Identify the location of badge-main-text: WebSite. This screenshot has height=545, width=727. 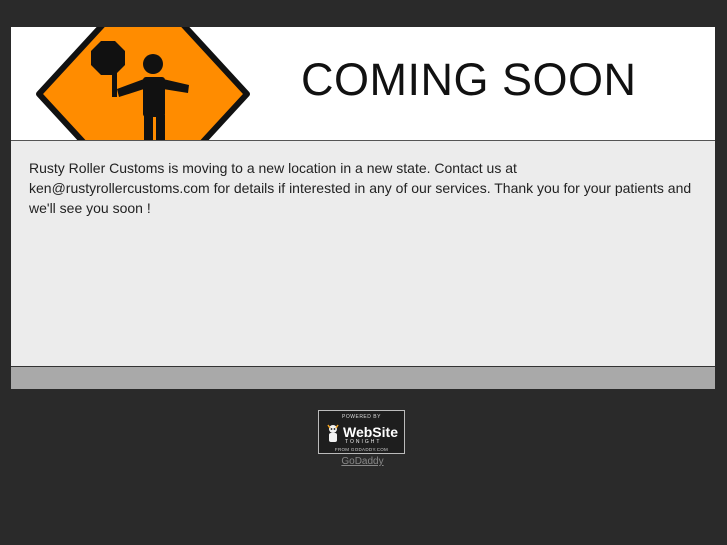
(370, 432).